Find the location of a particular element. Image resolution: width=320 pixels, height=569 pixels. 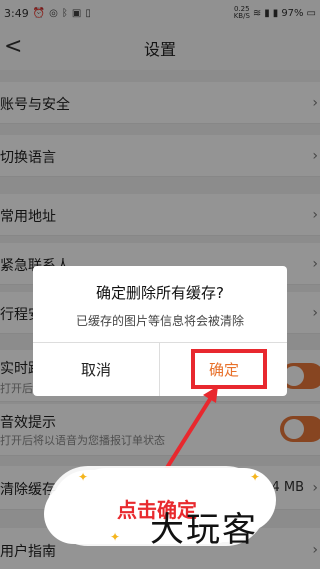

watermark: 大玩客 is located at coordinates (204, 530).